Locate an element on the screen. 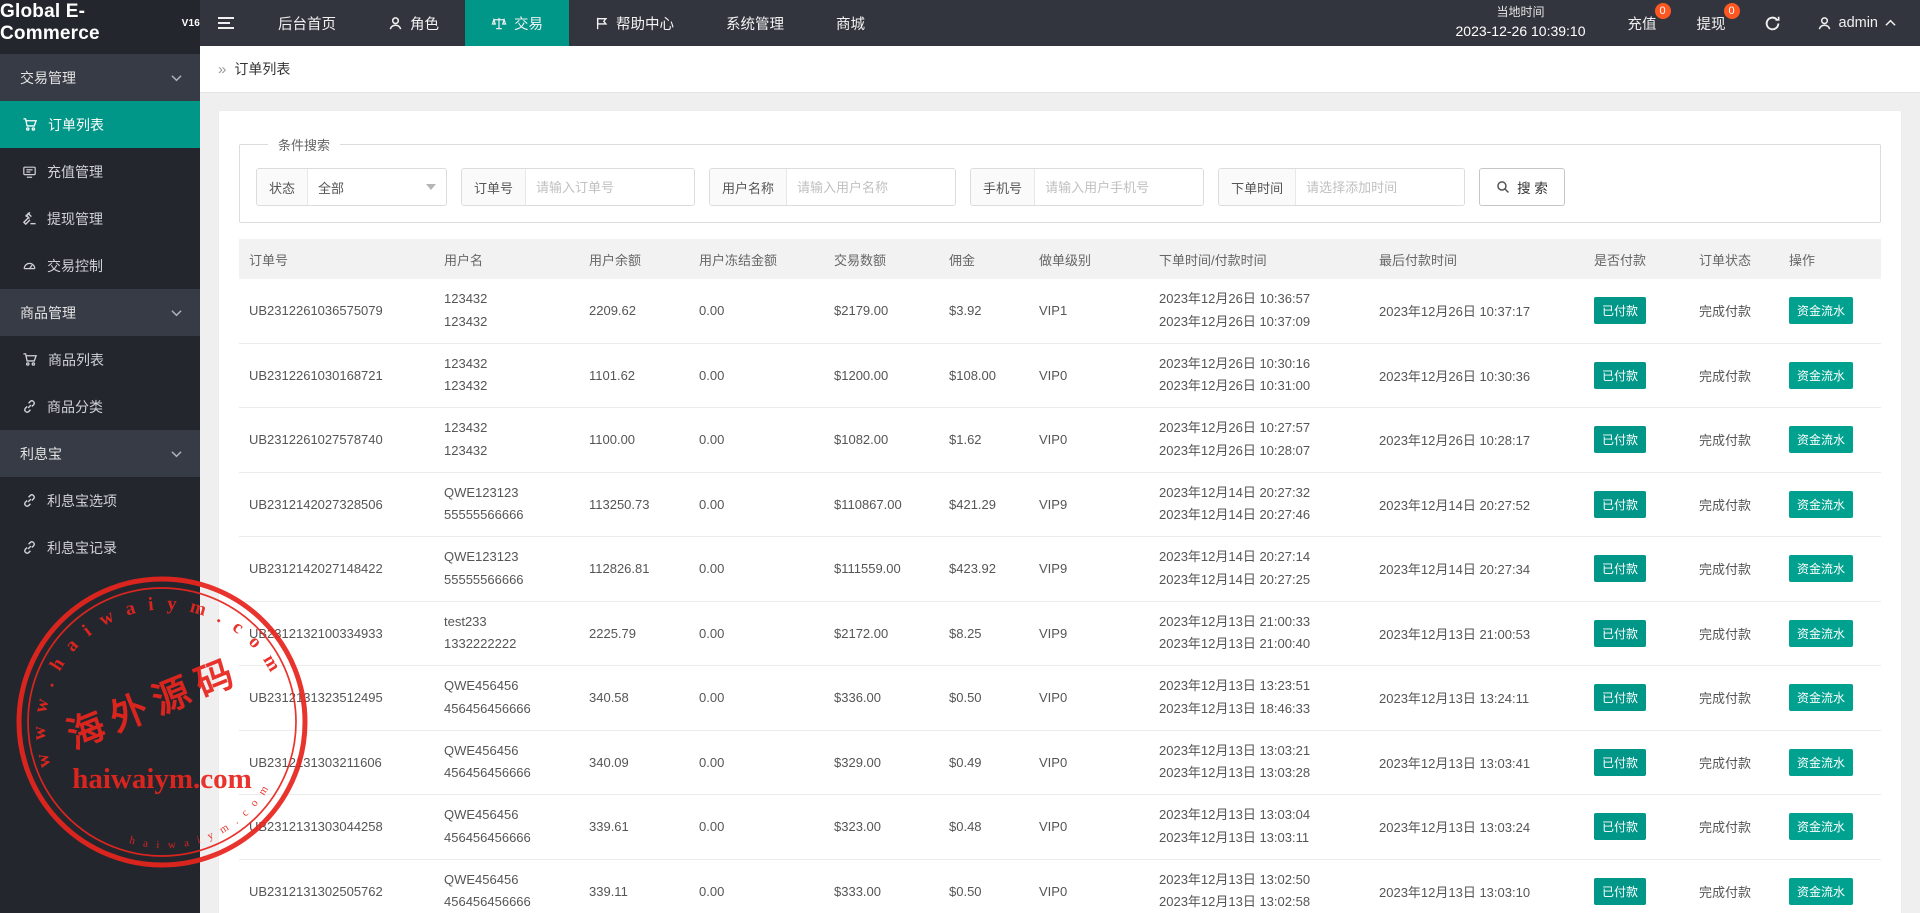  filter-select-status: 全部 is located at coordinates (377, 187).